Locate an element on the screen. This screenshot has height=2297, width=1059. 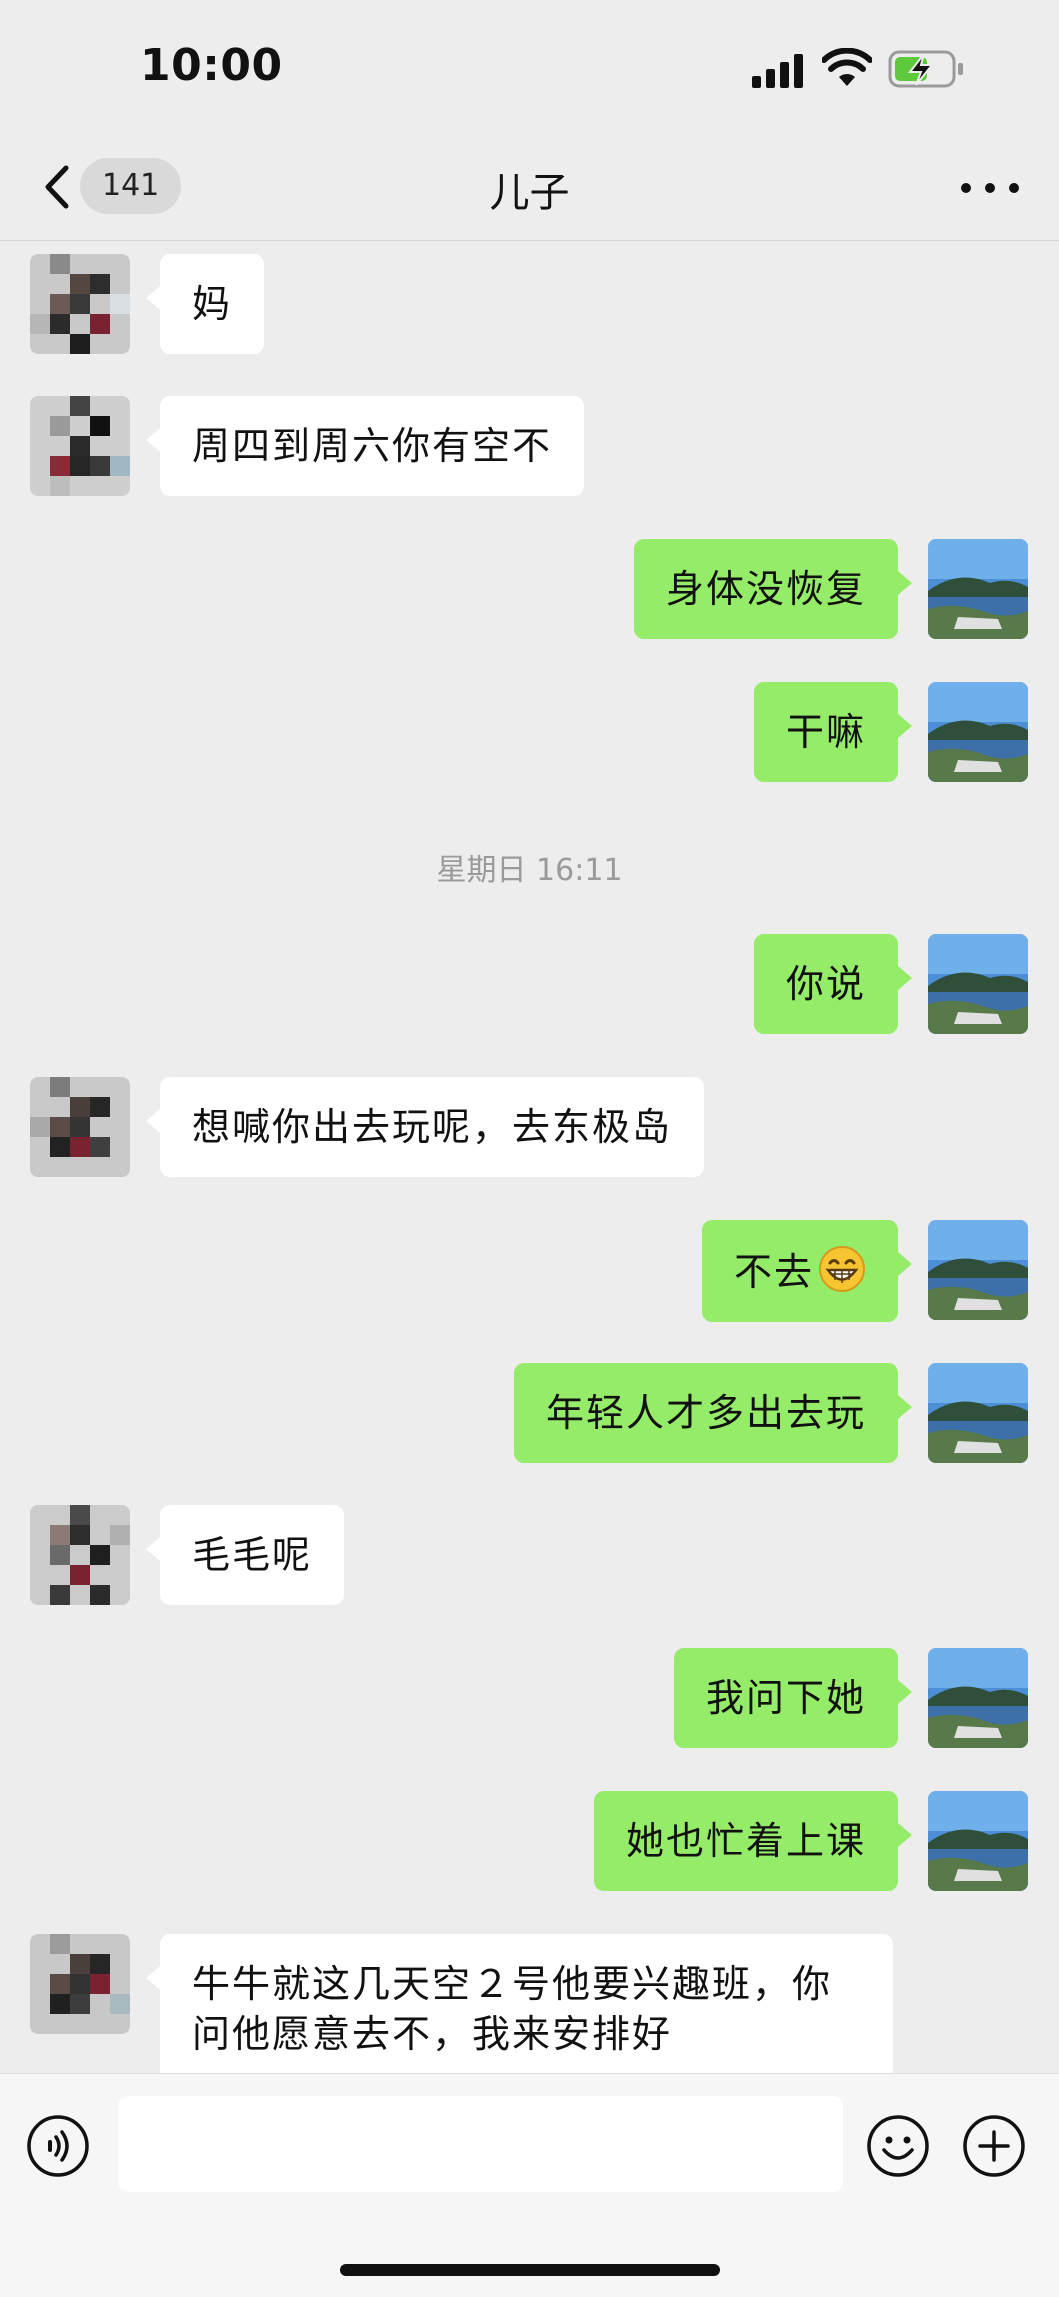
incoming-message-bubble: 想喊你出去玩呢，去东极岛 is located at coordinates (425, 1127).